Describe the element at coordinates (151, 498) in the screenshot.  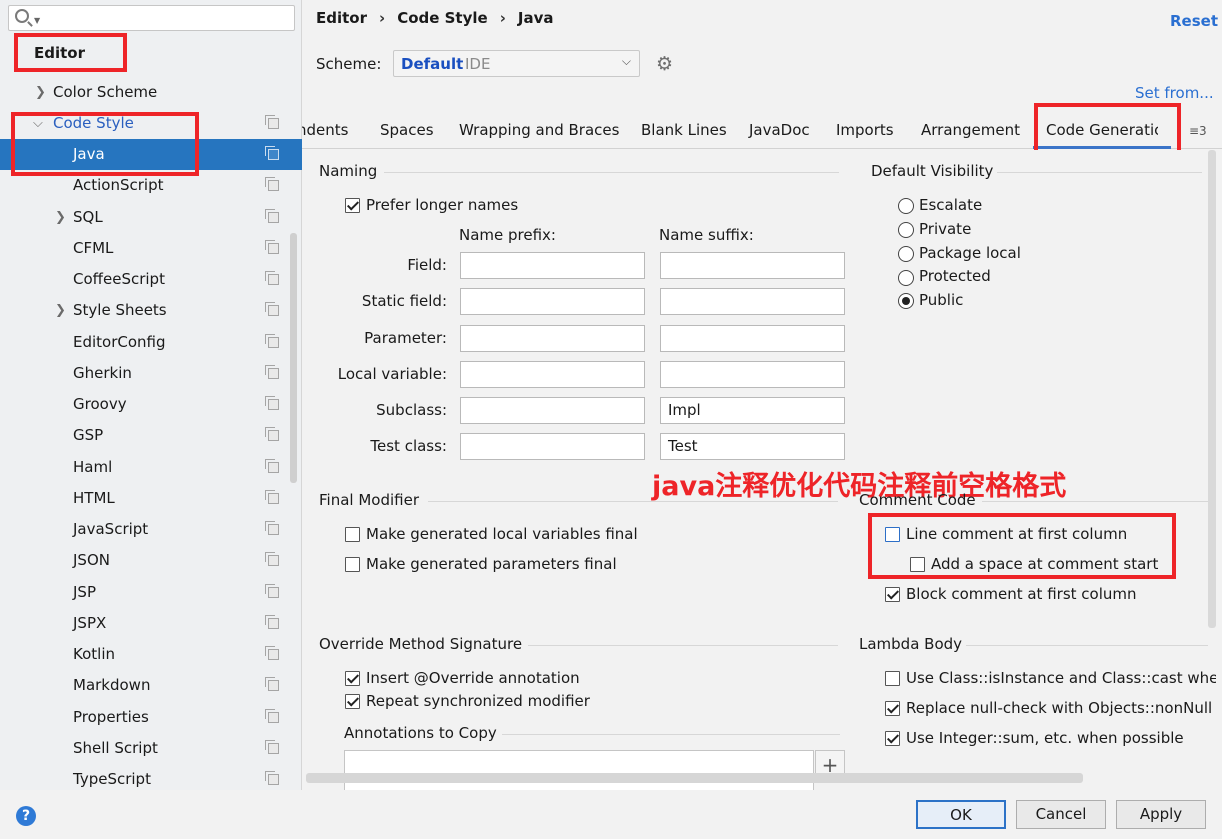
I see `sidebar-item-html: HTML` at that location.